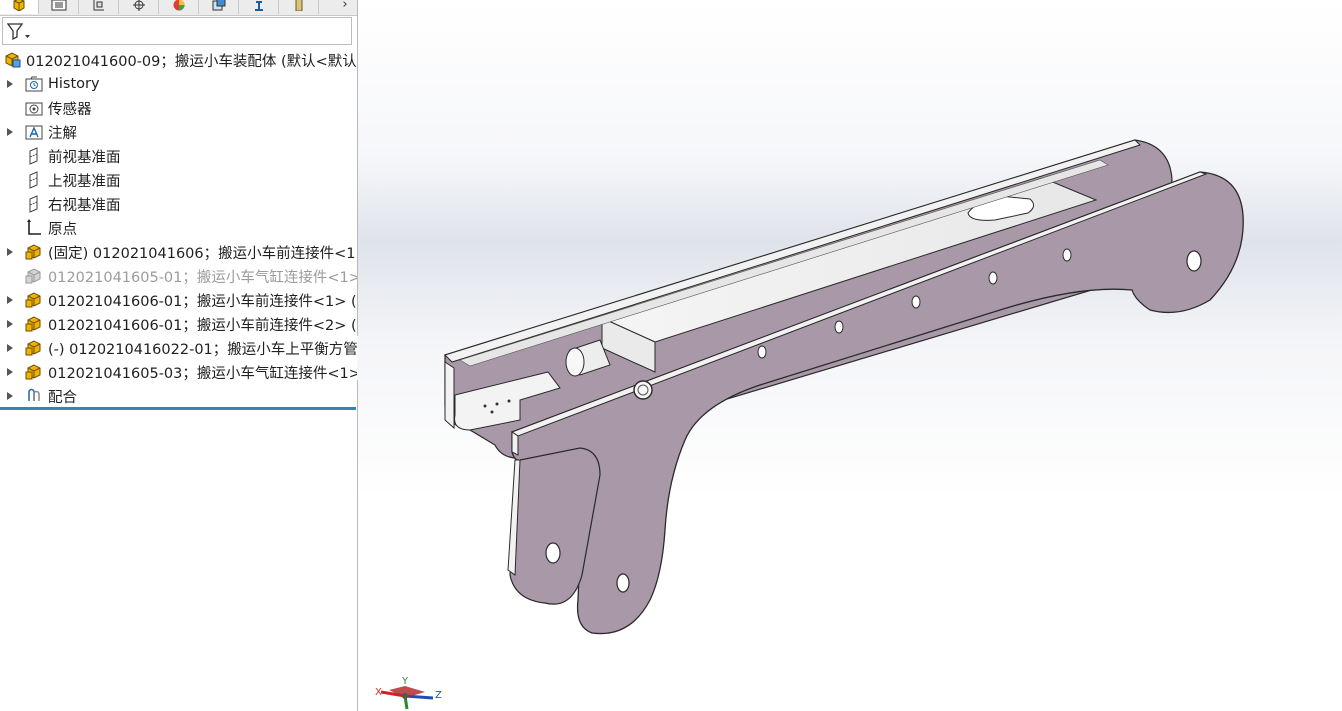 This screenshot has height=711, width=1342. I want to click on tree-item-label: 012021041605-03；搬运小车气缸连接件<1>, so click(203, 373).